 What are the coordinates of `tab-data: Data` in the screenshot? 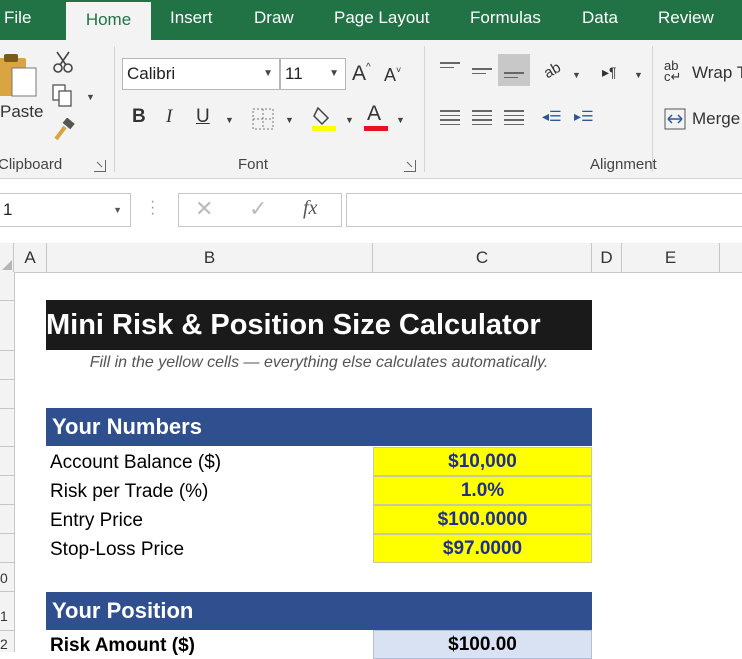 It's located at (600, 20).